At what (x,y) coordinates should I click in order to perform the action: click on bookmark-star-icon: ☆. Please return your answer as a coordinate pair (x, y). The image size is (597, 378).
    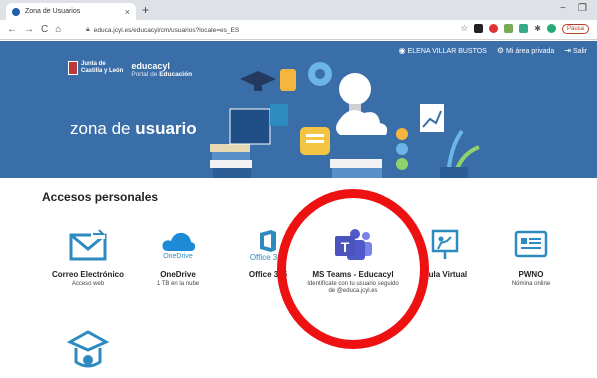
    Looking at the image, I should click on (464, 28).